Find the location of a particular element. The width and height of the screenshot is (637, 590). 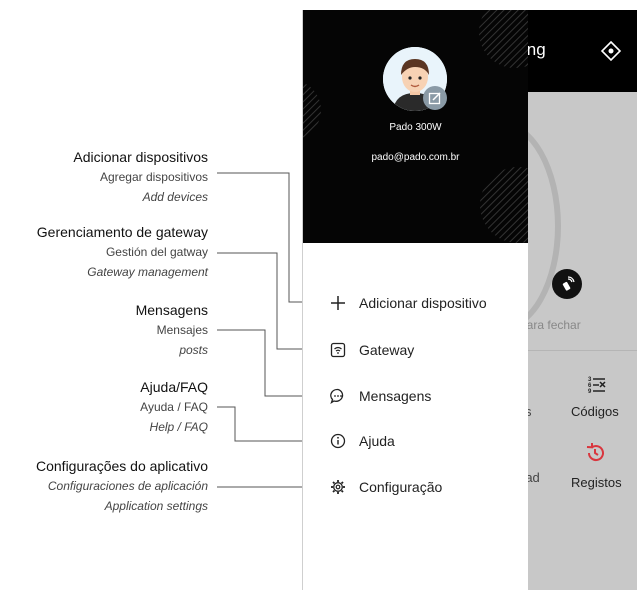

annotation-help: Ajuda/FAQ Ayuda / FAQ Help / FAQ is located at coordinates (174, 407).